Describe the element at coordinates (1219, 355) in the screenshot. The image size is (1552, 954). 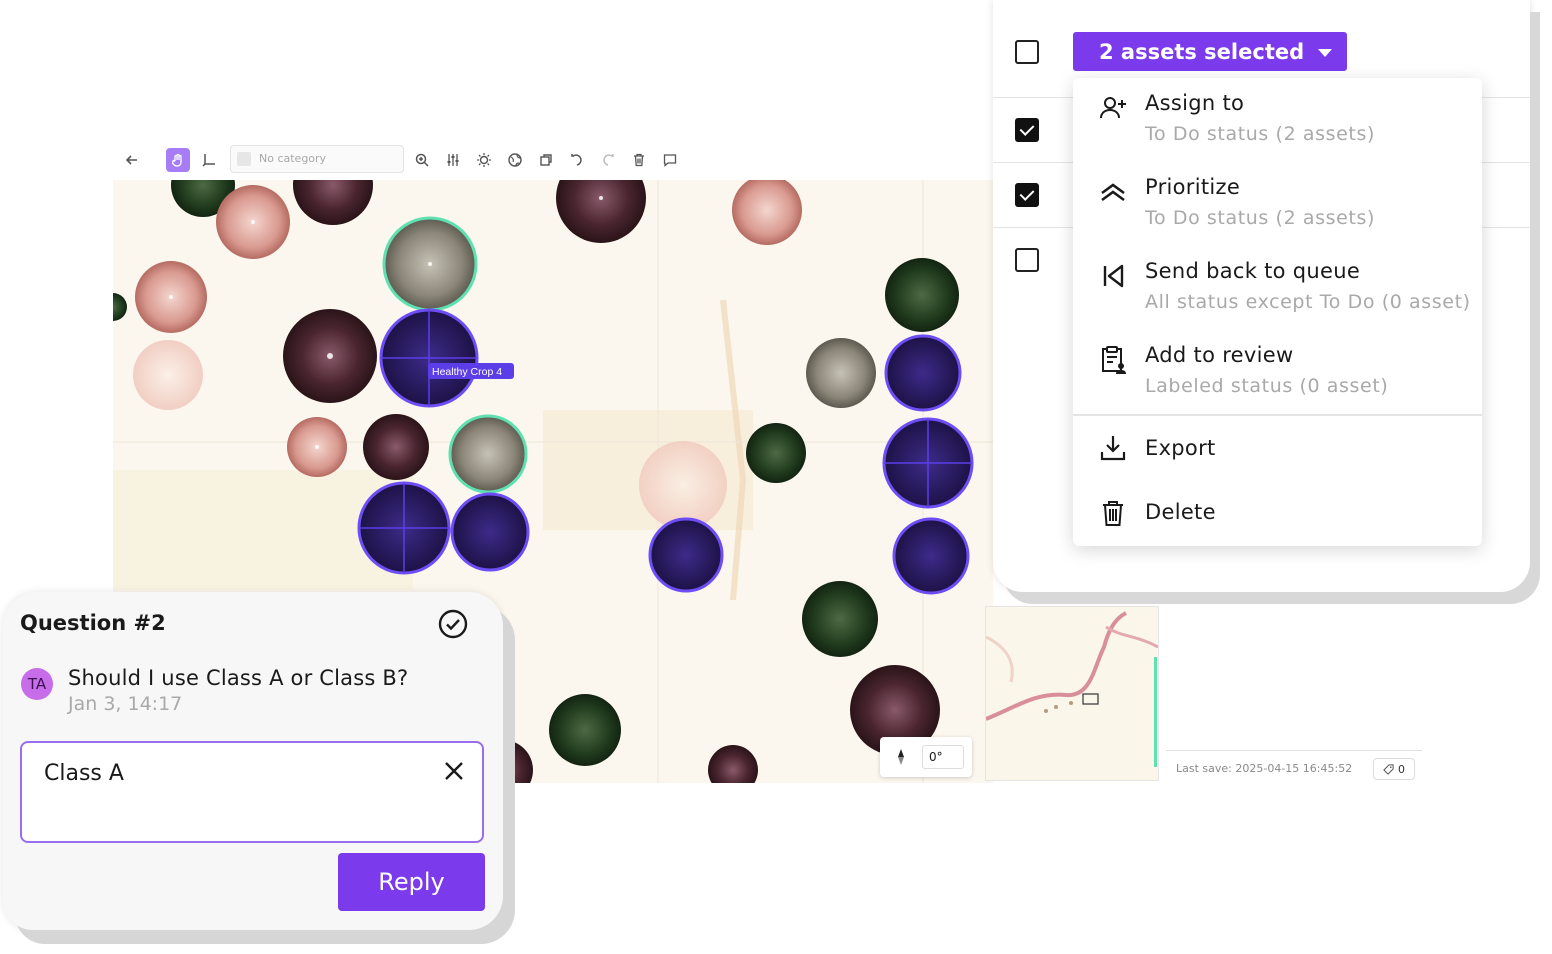
I see `menu-item-label: Add to review` at that location.